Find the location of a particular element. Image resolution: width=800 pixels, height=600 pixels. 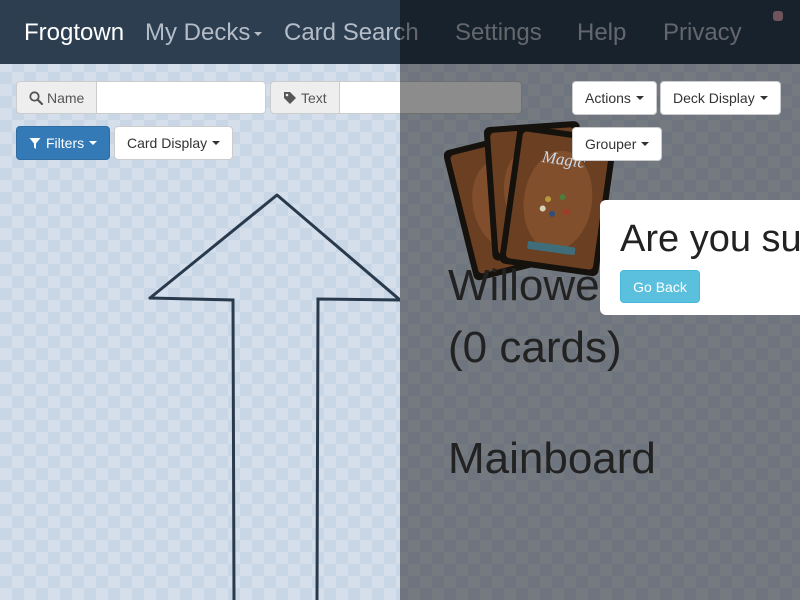

grouper-button: Grouper is located at coordinates (617, 144).